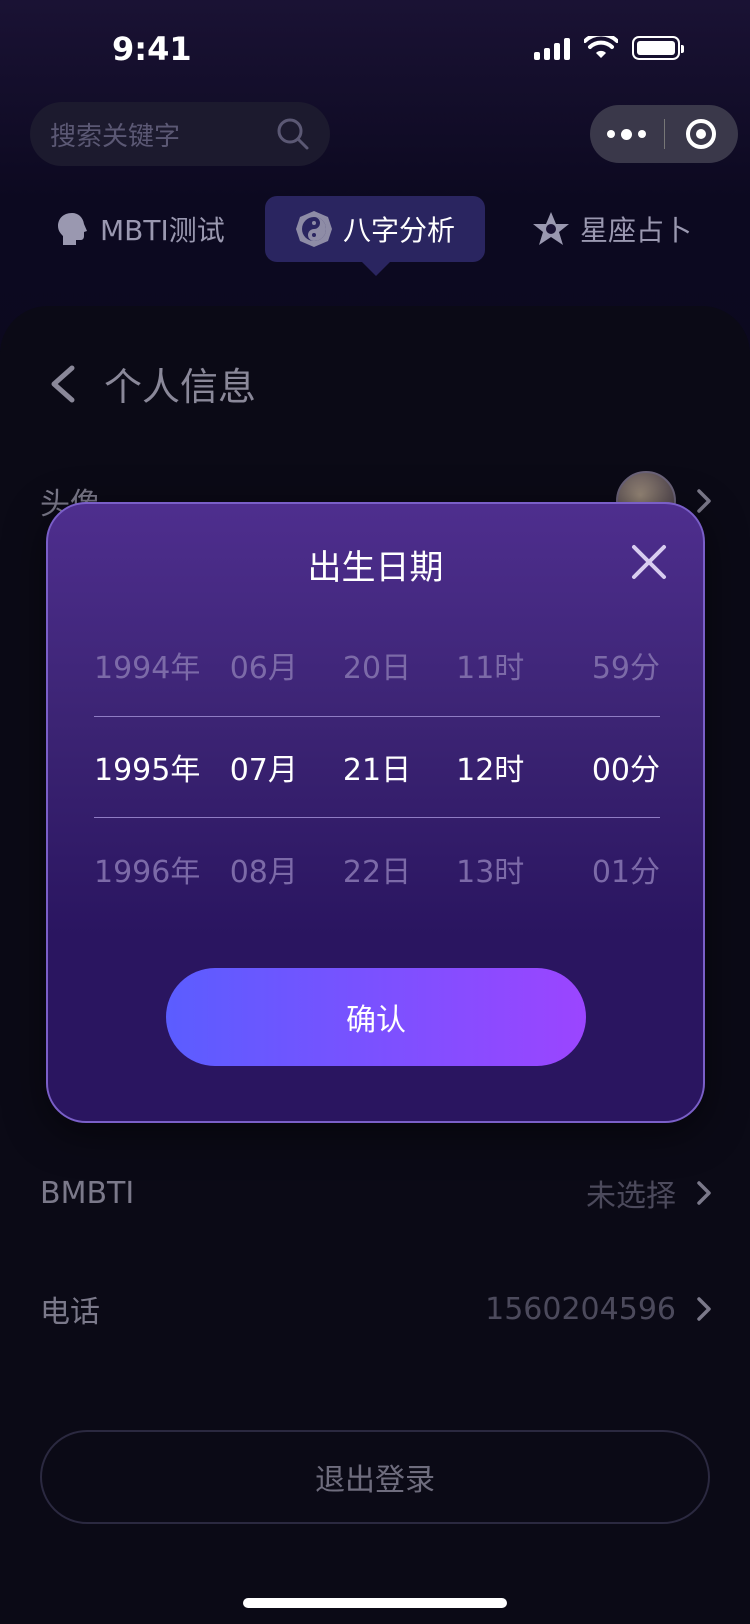 The image size is (750, 1624). What do you see at coordinates (490, 665) in the screenshot?
I see `picker-hour-prev: 11时` at bounding box center [490, 665].